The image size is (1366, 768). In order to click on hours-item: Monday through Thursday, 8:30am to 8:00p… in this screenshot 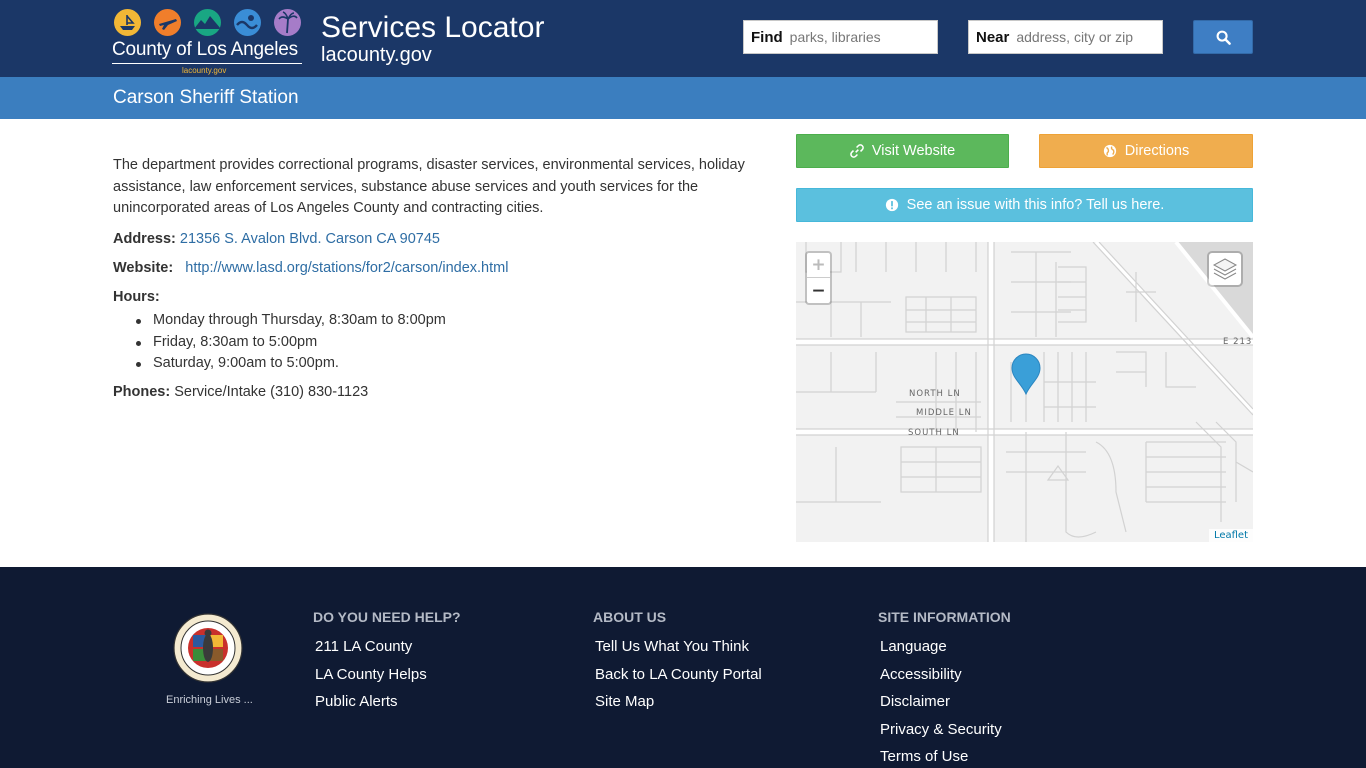, I will do `click(289, 321)`.